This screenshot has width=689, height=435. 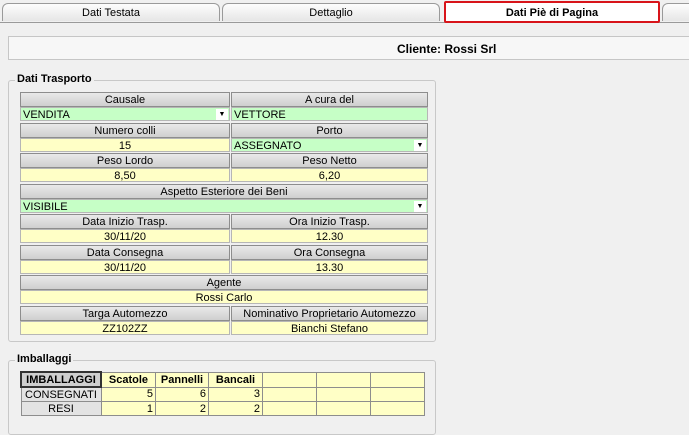 What do you see at coordinates (125, 221) in the screenshot?
I see `data-inizio-label: Data Inizio Trasp.` at bounding box center [125, 221].